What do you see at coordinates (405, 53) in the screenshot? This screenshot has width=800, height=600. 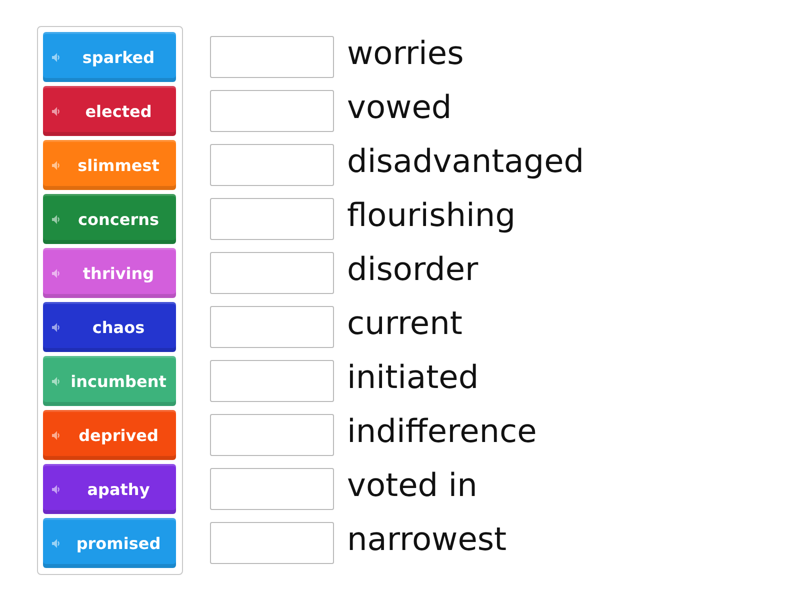 I see `definition-text: worries` at bounding box center [405, 53].